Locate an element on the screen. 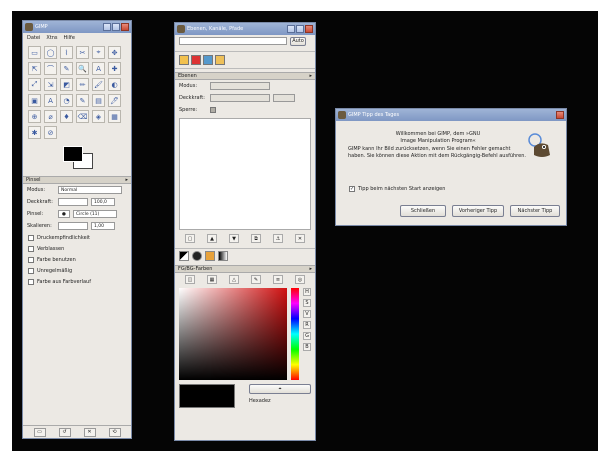  tool-button-icon: ▤ is located at coordinates (98, 100).